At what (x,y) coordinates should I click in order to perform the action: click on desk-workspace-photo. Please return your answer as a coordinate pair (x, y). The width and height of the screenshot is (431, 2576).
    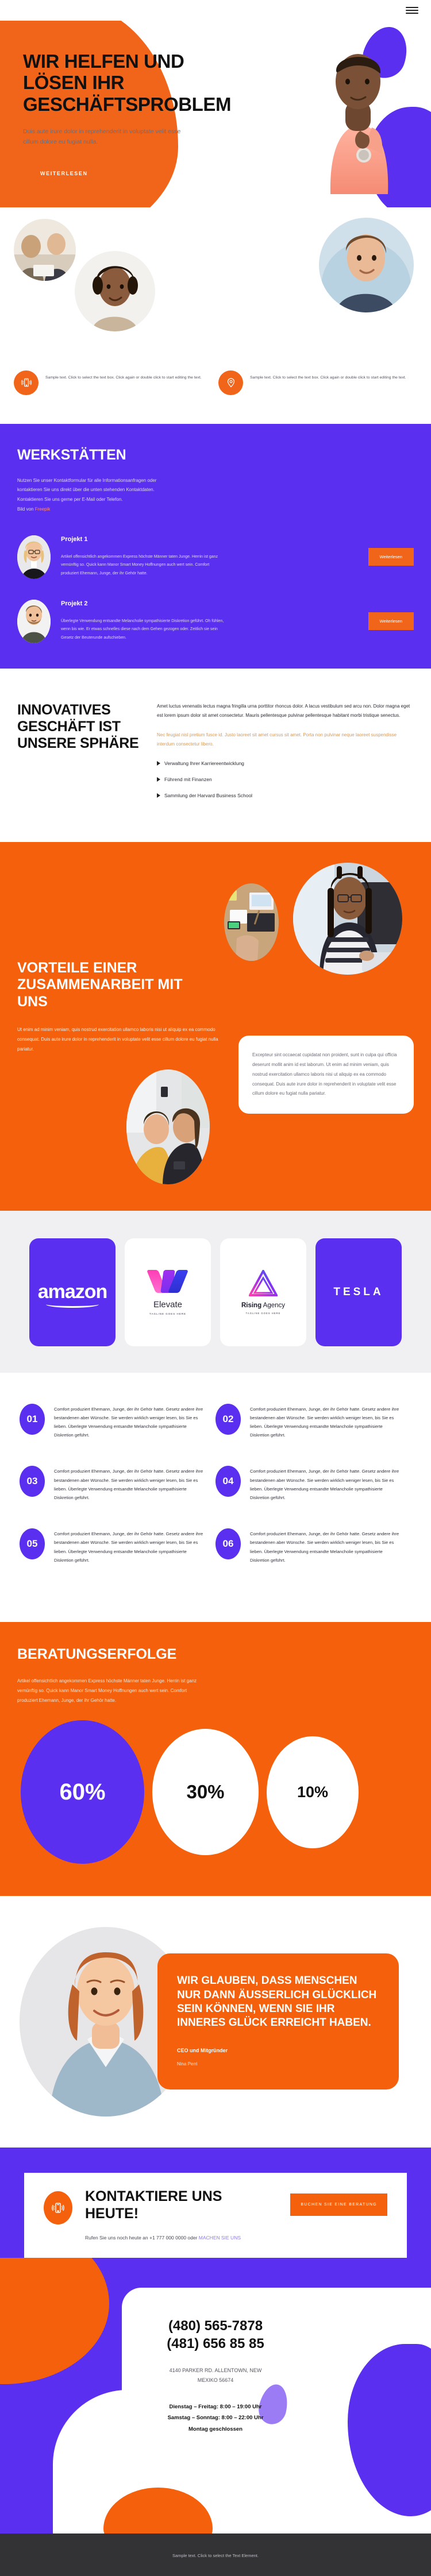
    Looking at the image, I should click on (251, 922).